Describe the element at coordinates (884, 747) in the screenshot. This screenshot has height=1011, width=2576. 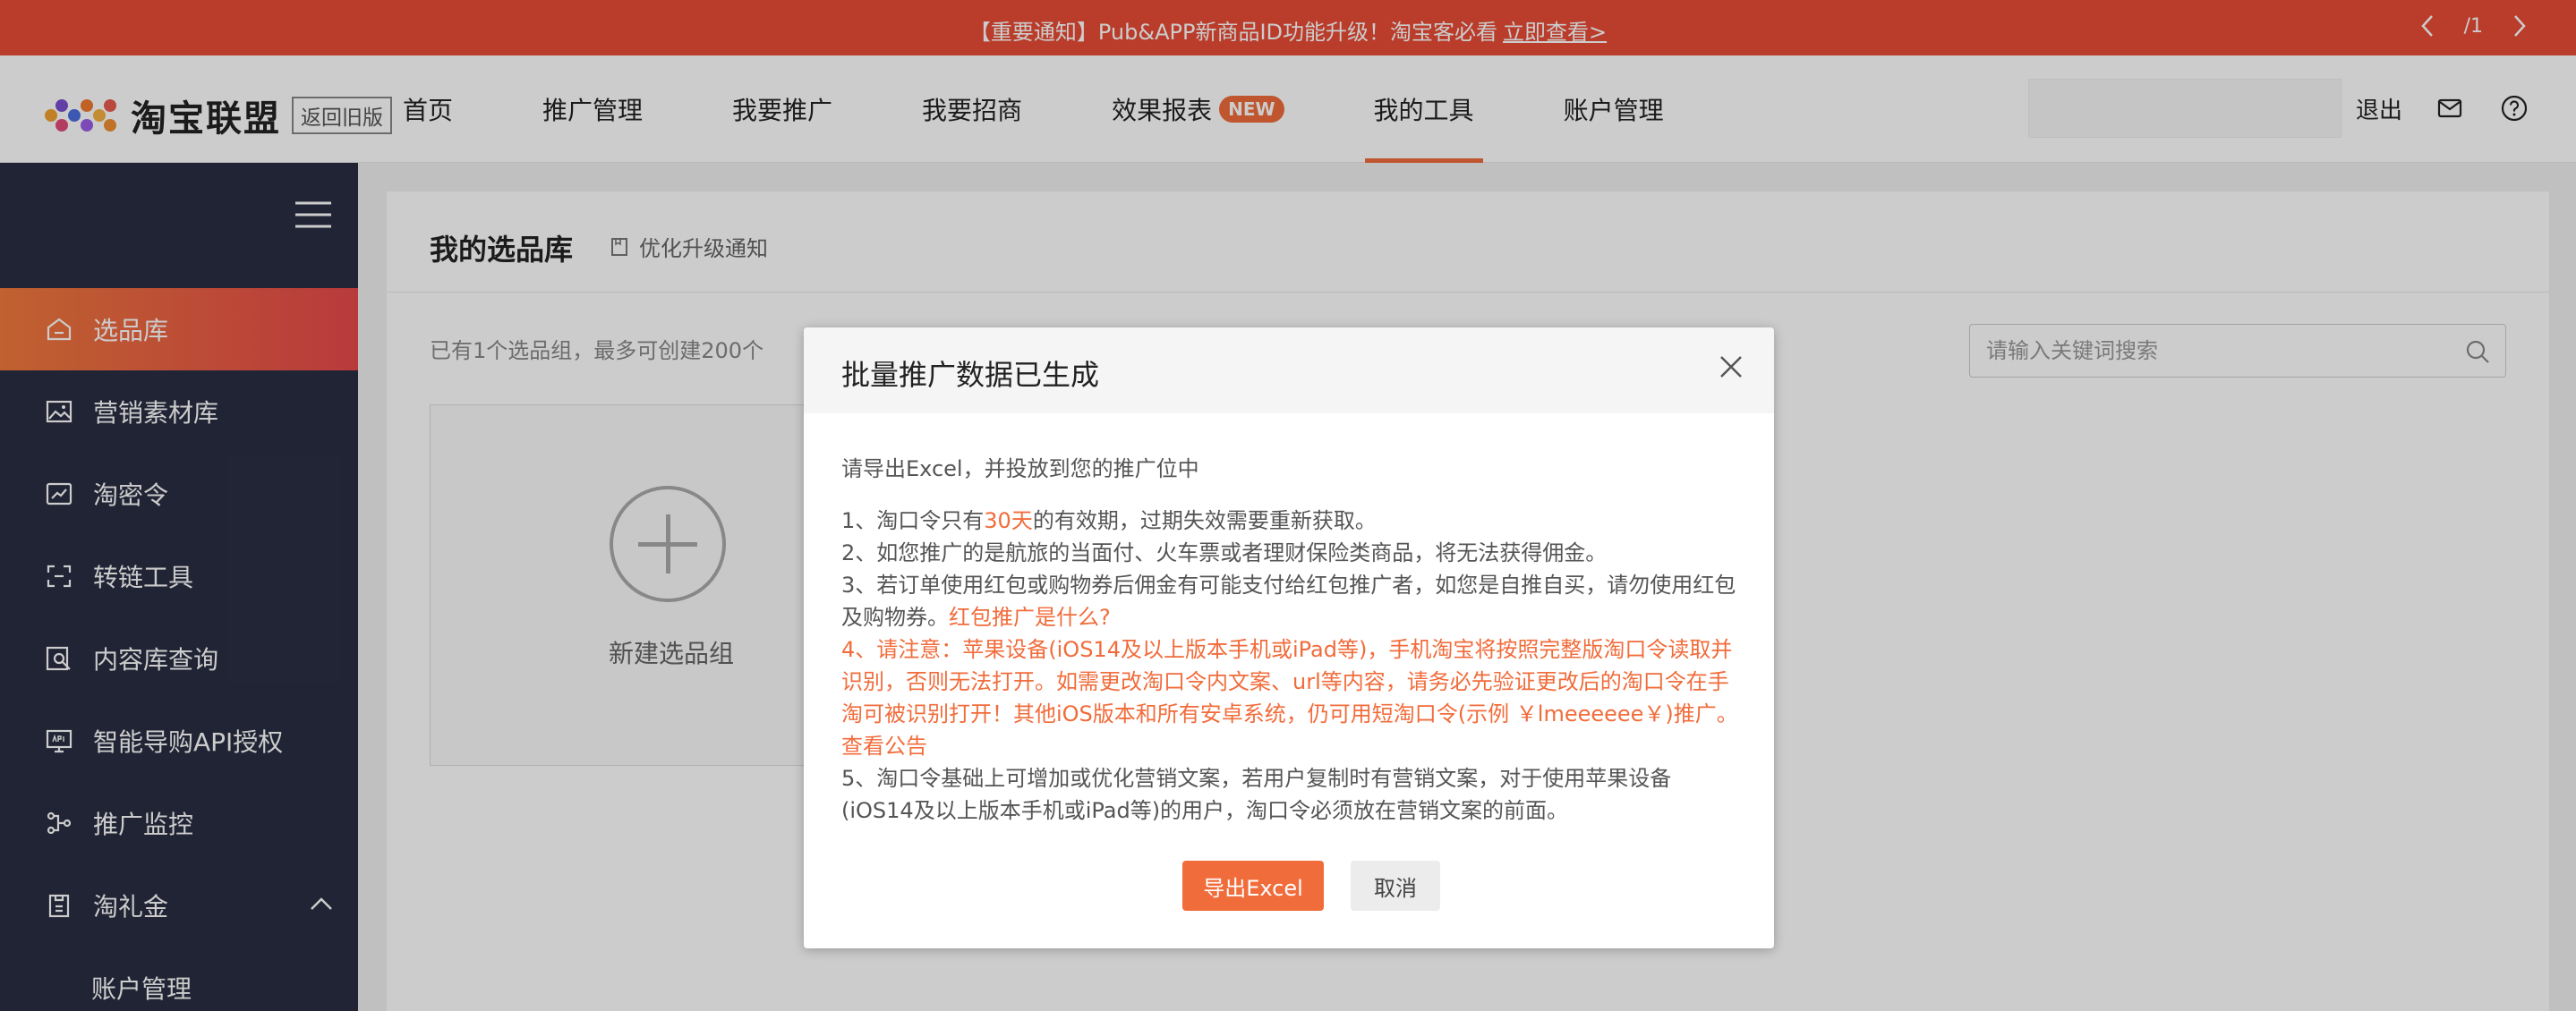
I see `view-announcement-link: 查看公告` at that location.